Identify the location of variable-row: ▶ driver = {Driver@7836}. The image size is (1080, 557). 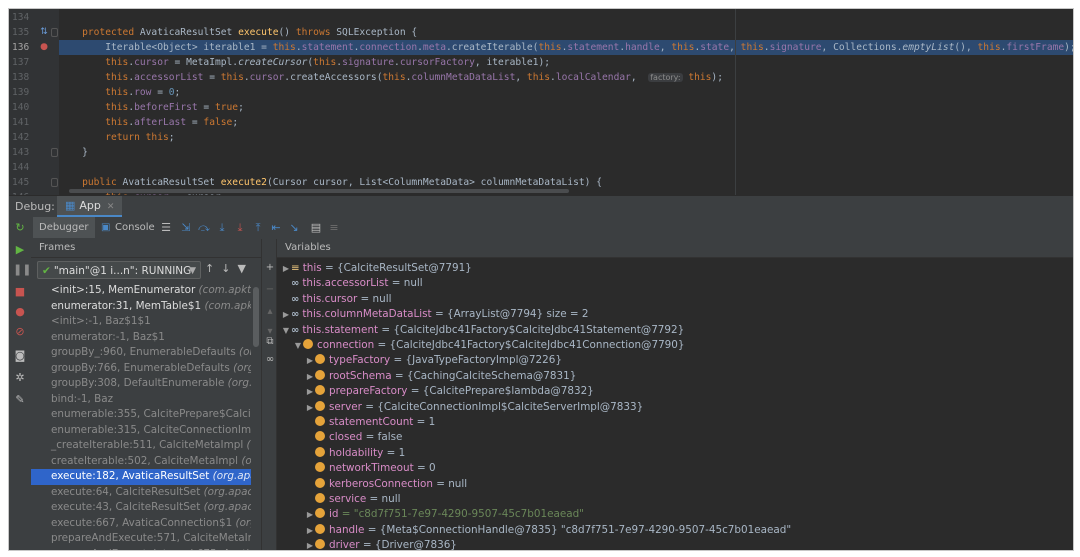
(381, 544).